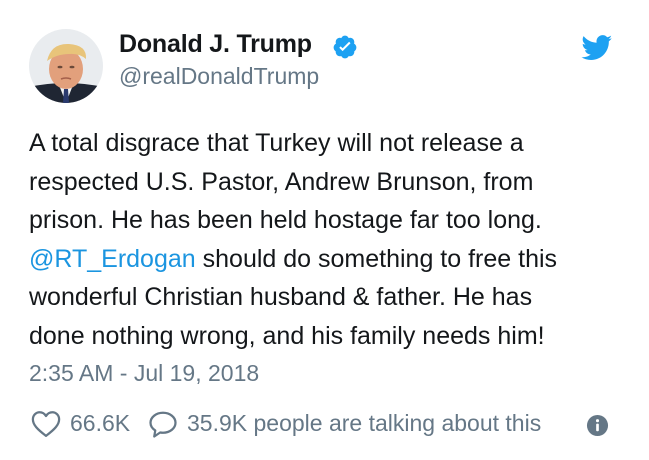 This screenshot has width=649, height=460. Describe the element at coordinates (219, 76) in the screenshot. I see `author-handle: @realDonaldTrump` at that location.